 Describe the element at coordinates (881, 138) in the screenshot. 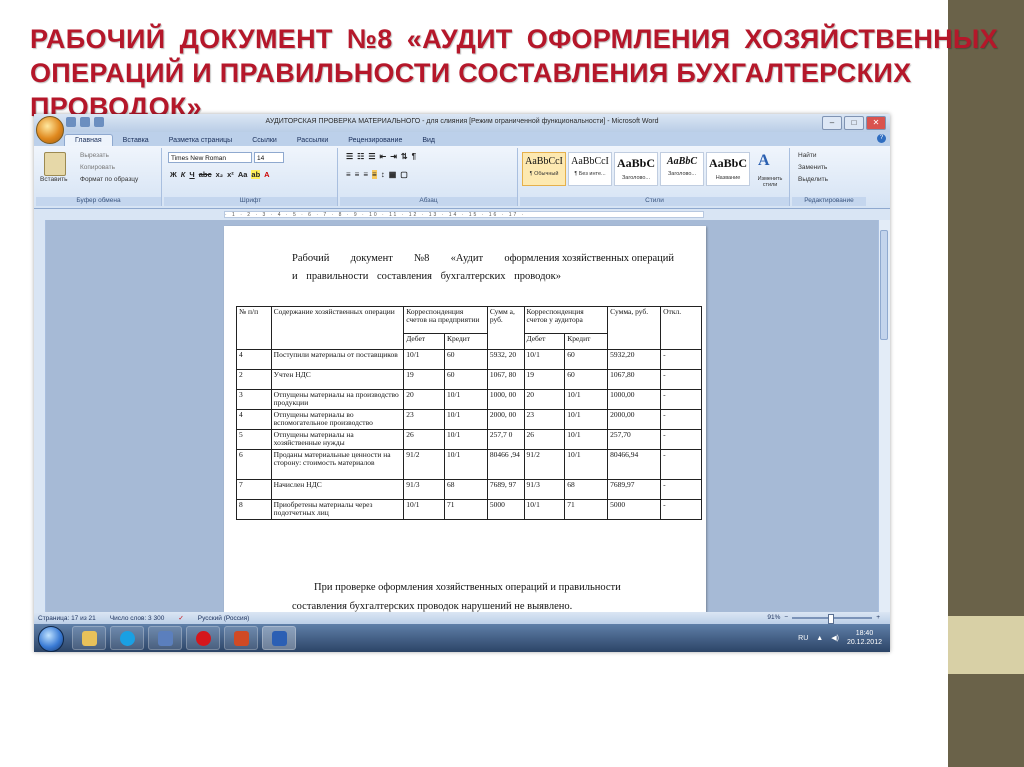

I see `help-icon: ?` at that location.